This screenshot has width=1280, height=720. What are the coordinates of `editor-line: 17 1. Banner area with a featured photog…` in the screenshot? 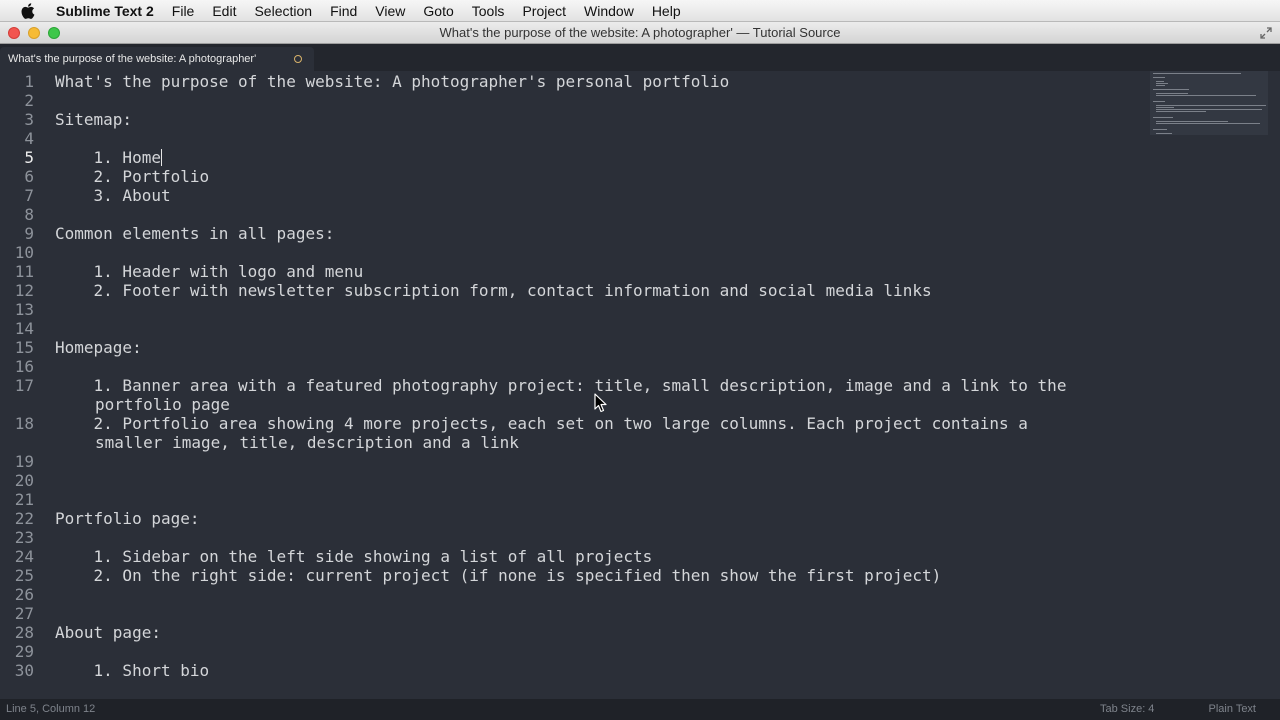 It's located at (575, 385).